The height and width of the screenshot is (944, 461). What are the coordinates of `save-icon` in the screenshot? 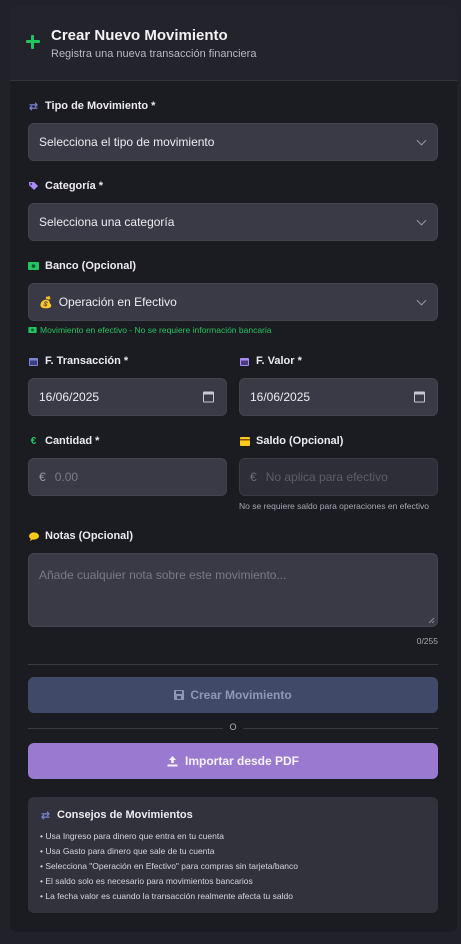 It's located at (179, 695).